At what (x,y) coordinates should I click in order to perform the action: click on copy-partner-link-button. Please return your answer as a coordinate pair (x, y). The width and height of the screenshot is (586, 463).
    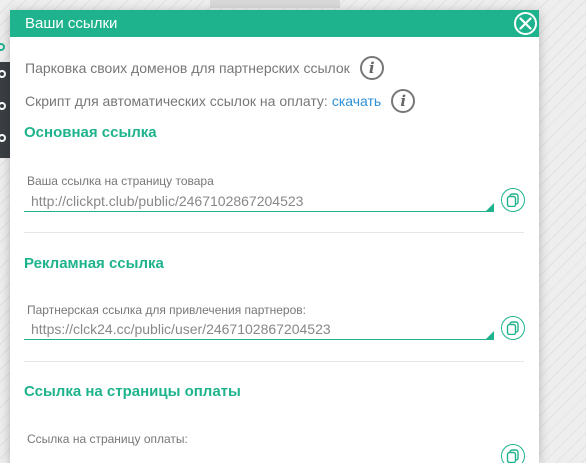
    Looking at the image, I should click on (513, 328).